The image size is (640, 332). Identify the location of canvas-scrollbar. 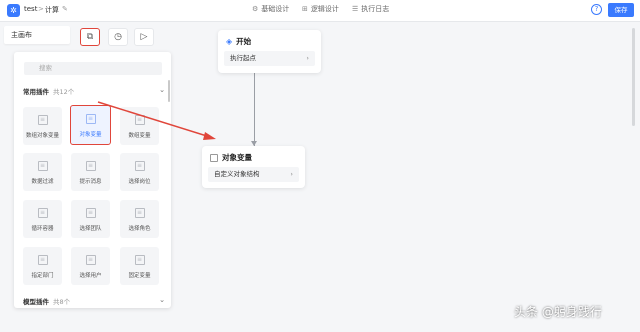
(633, 77).